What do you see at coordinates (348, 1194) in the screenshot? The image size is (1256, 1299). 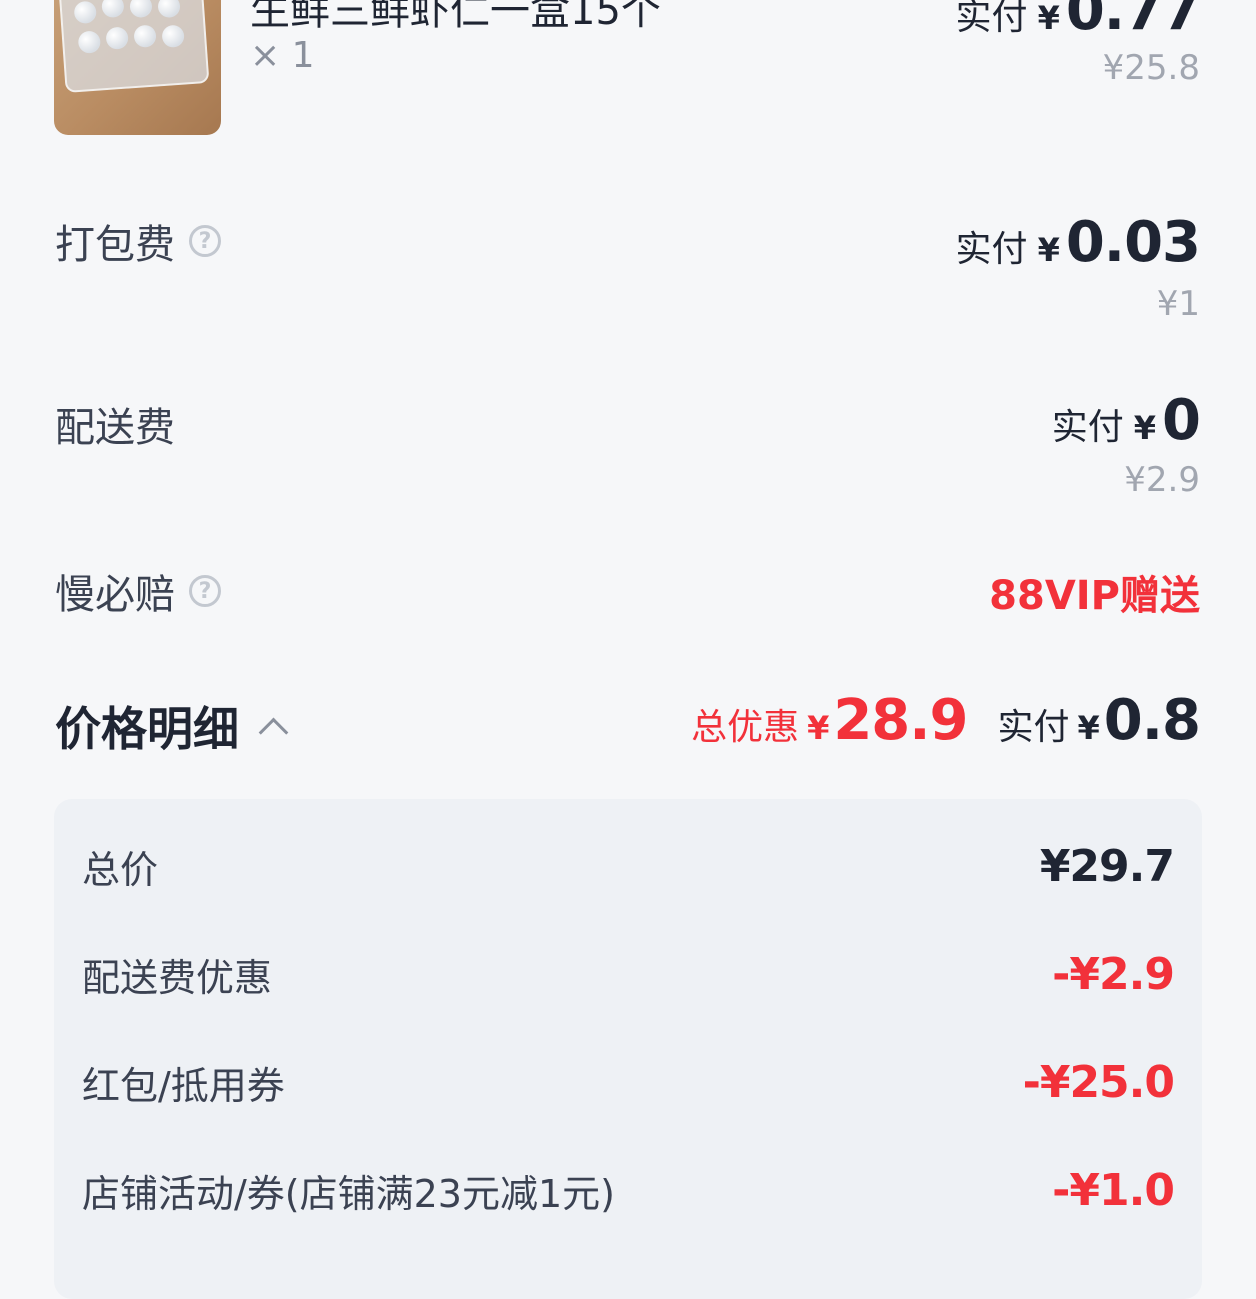 I see `breakdown-label: 店铺活动/券(店铺满23元减1元)` at bounding box center [348, 1194].